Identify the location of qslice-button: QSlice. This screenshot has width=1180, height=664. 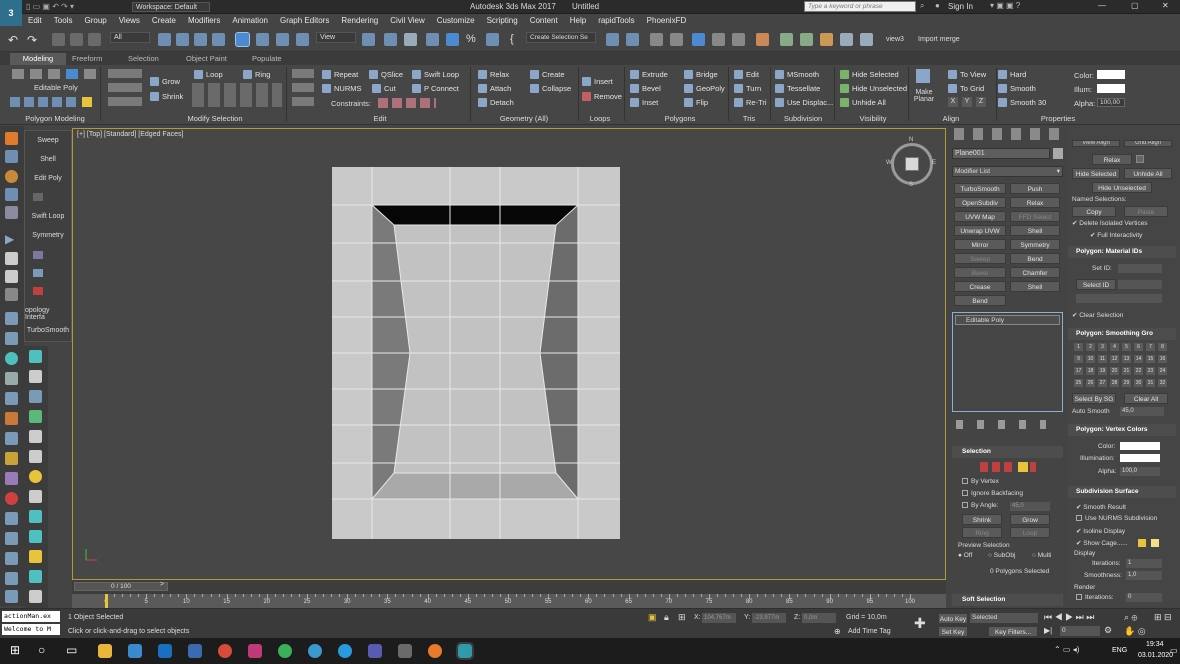
(386, 74).